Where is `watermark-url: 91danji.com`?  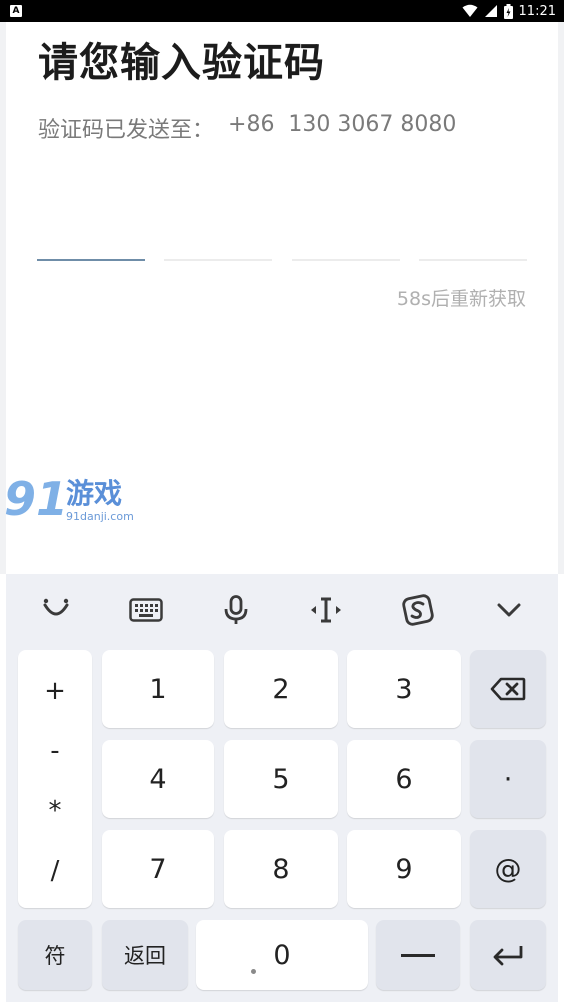
watermark-url: 91danji.com is located at coordinates (100, 516).